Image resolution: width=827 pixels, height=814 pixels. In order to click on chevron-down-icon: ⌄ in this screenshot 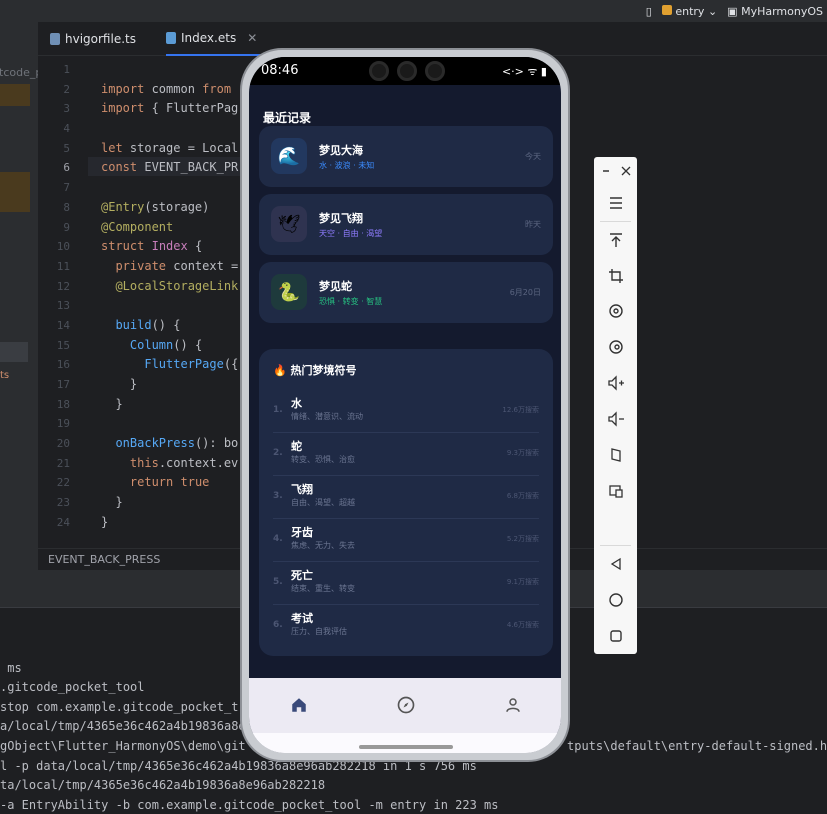, I will do `click(712, 11)`.